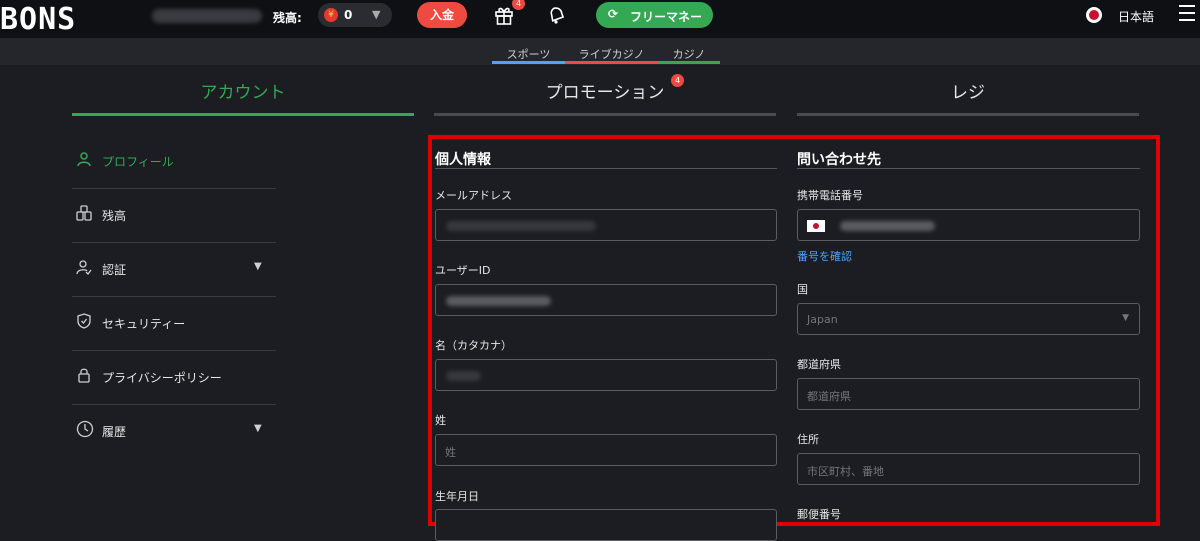 This screenshot has height=541, width=1200. Describe the element at coordinates (887, 226) in the screenshot. I see `phone-value-blurred` at that location.